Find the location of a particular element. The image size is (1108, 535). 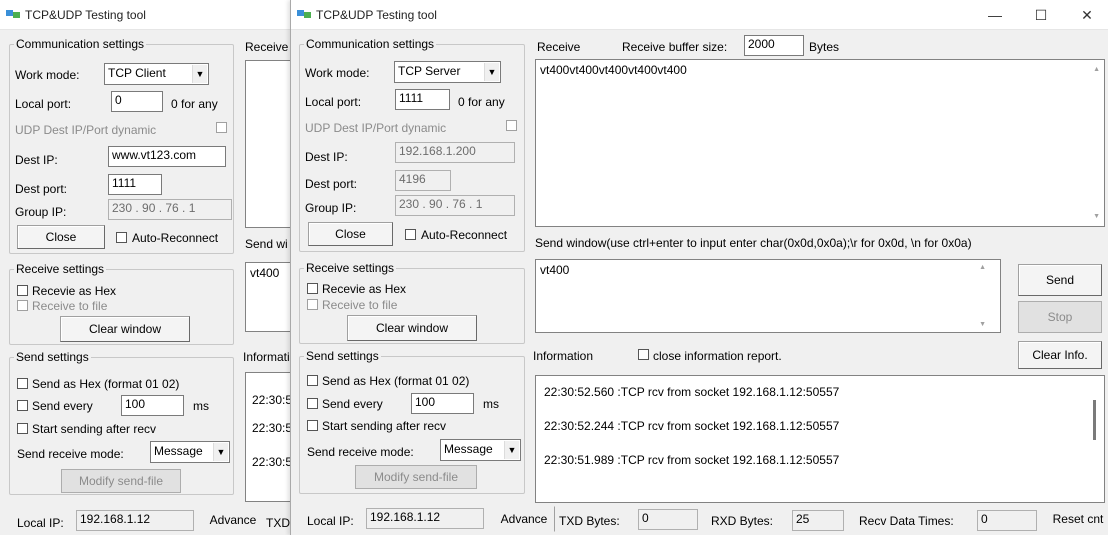

local-port-hint: 0 for any is located at coordinates (194, 104).